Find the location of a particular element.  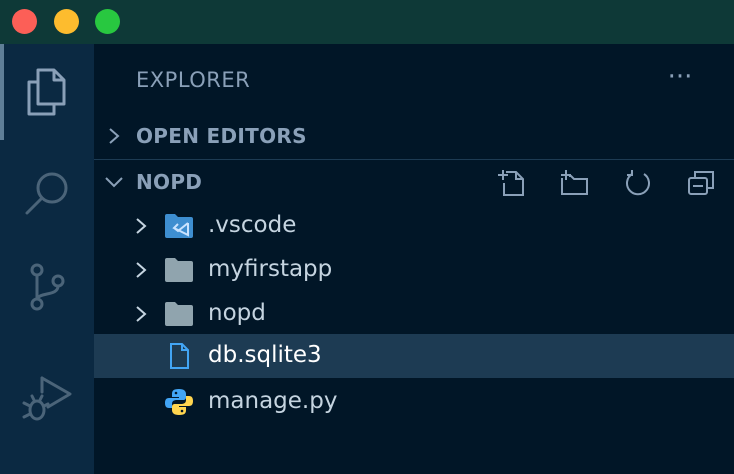

item-name: .vscode is located at coordinates (252, 225).